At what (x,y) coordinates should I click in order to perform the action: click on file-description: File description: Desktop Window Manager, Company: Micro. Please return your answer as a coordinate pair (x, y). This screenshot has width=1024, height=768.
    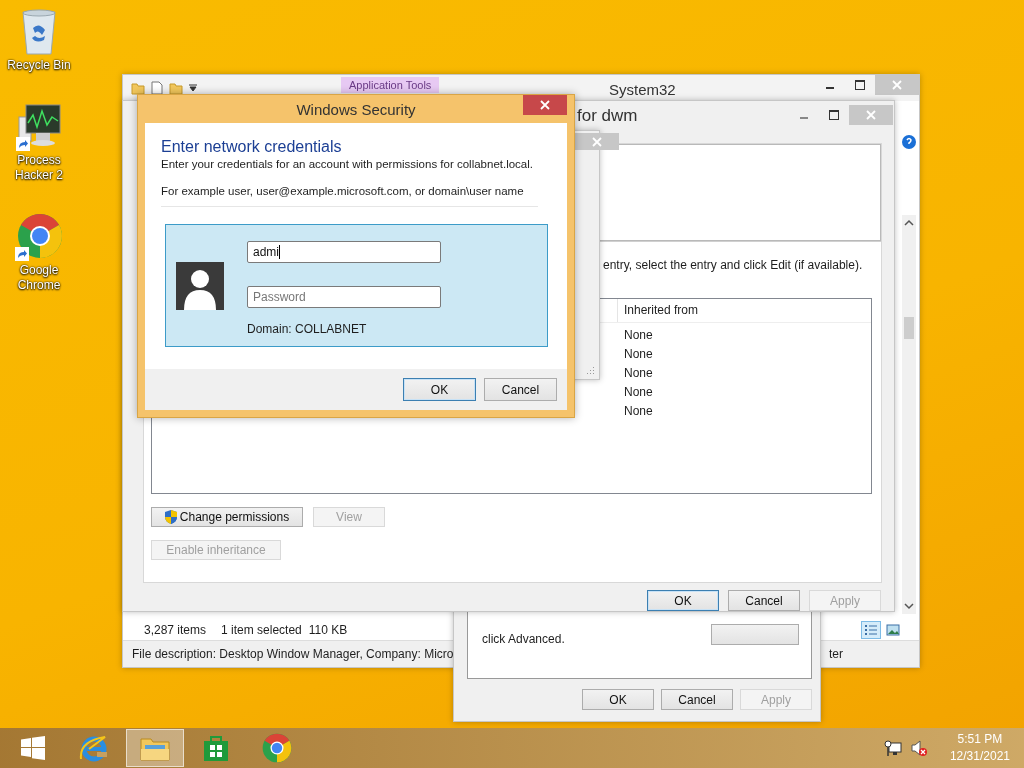
    Looking at the image, I should click on (293, 654).